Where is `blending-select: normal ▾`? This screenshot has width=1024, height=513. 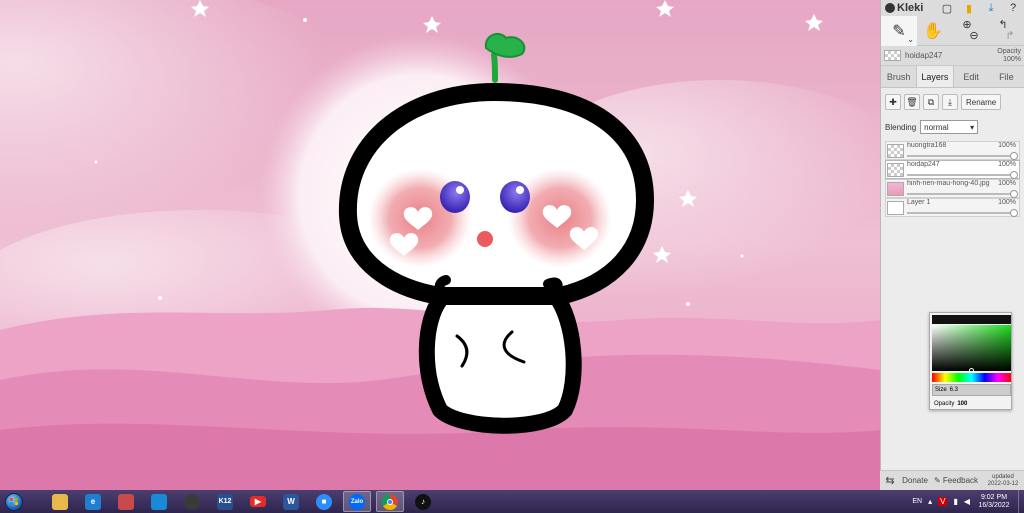 blending-select: normal ▾ is located at coordinates (949, 127).